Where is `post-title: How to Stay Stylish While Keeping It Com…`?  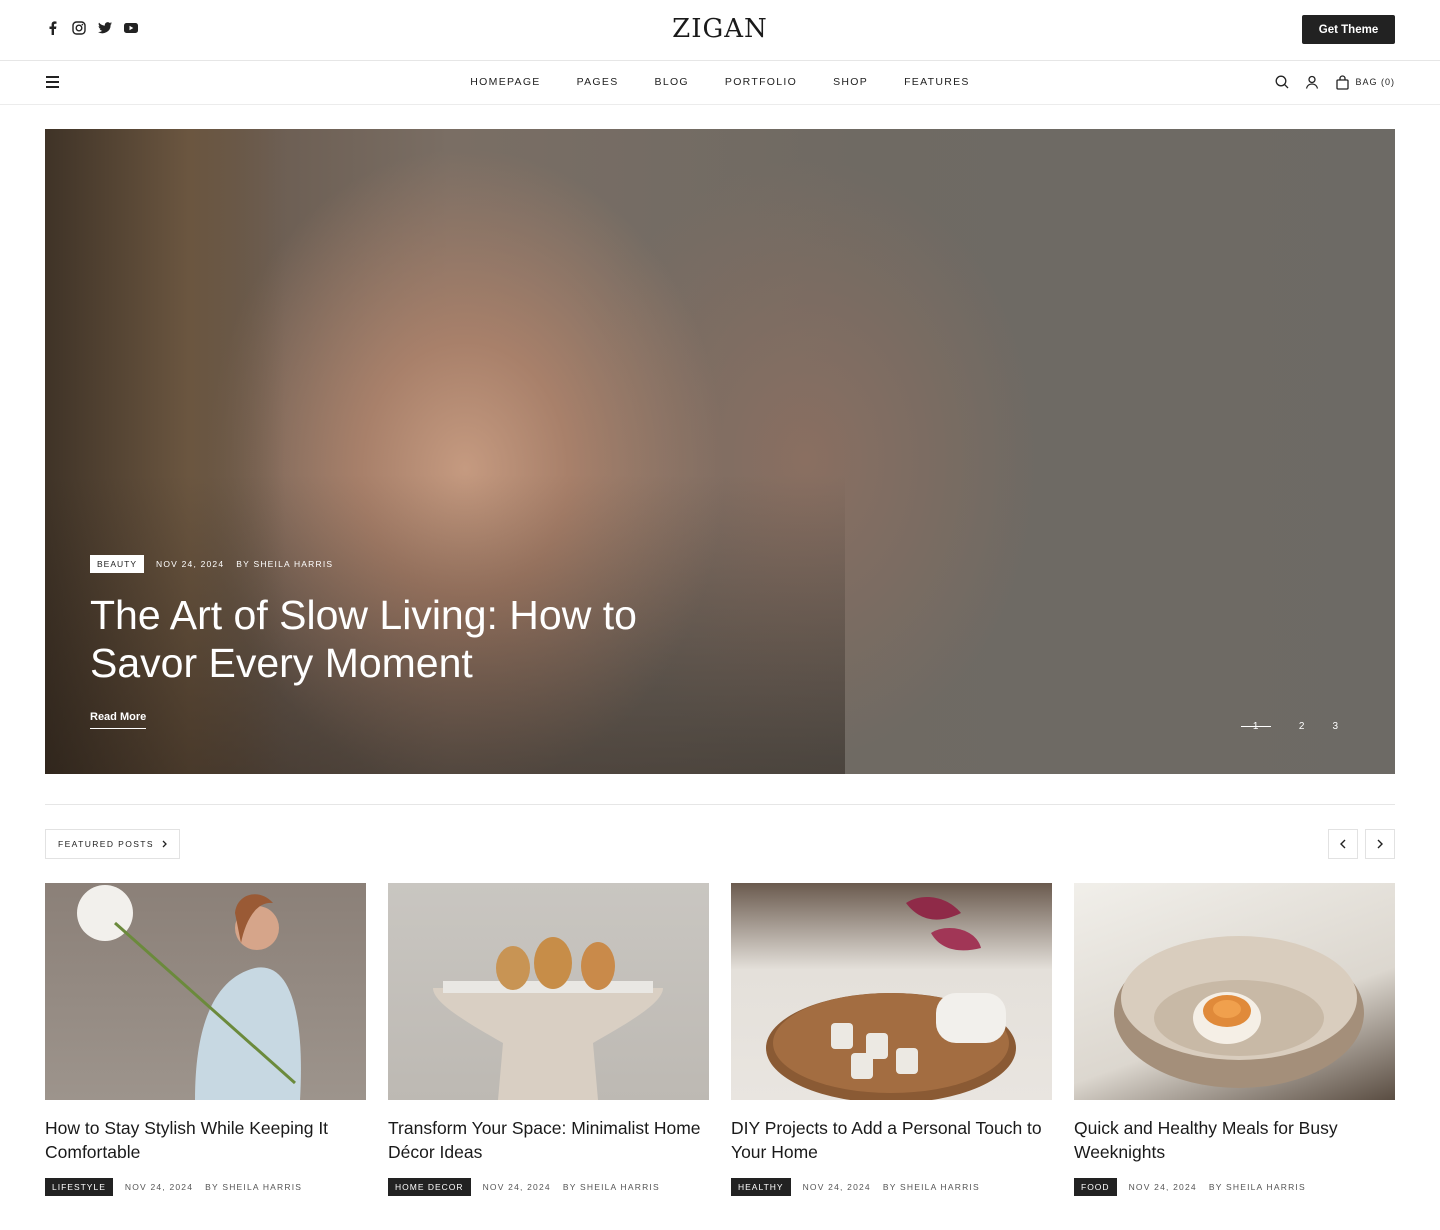
post-title: How to Stay Stylish While Keeping It Com… is located at coordinates (205, 1140).